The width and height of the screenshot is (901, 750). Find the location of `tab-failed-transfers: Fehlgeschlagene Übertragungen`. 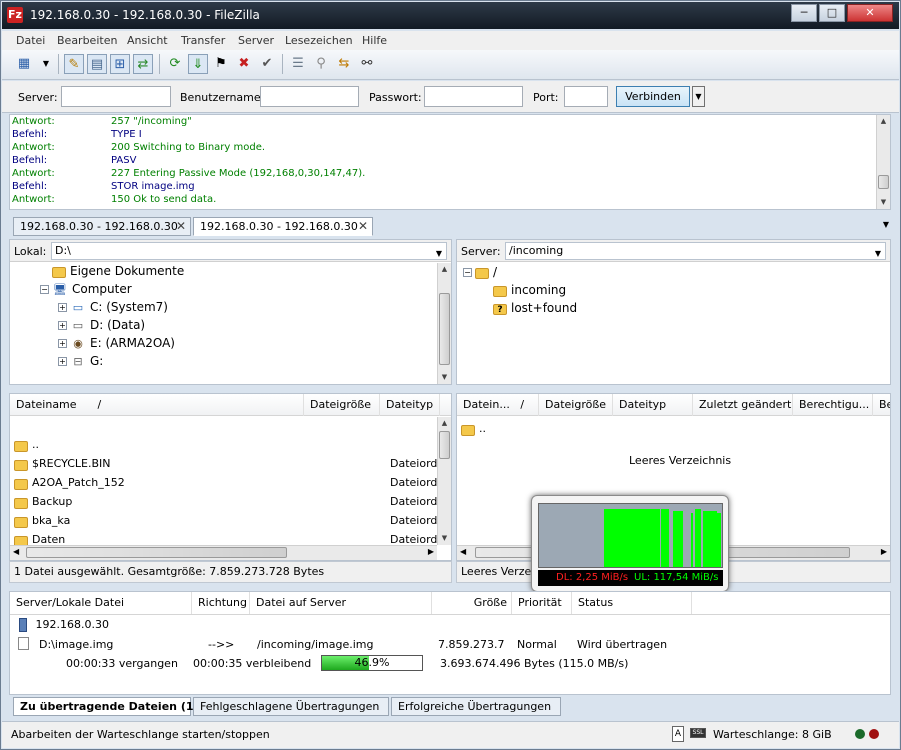

tab-failed-transfers: Fehlgeschlagene Übertragungen is located at coordinates (291, 706).